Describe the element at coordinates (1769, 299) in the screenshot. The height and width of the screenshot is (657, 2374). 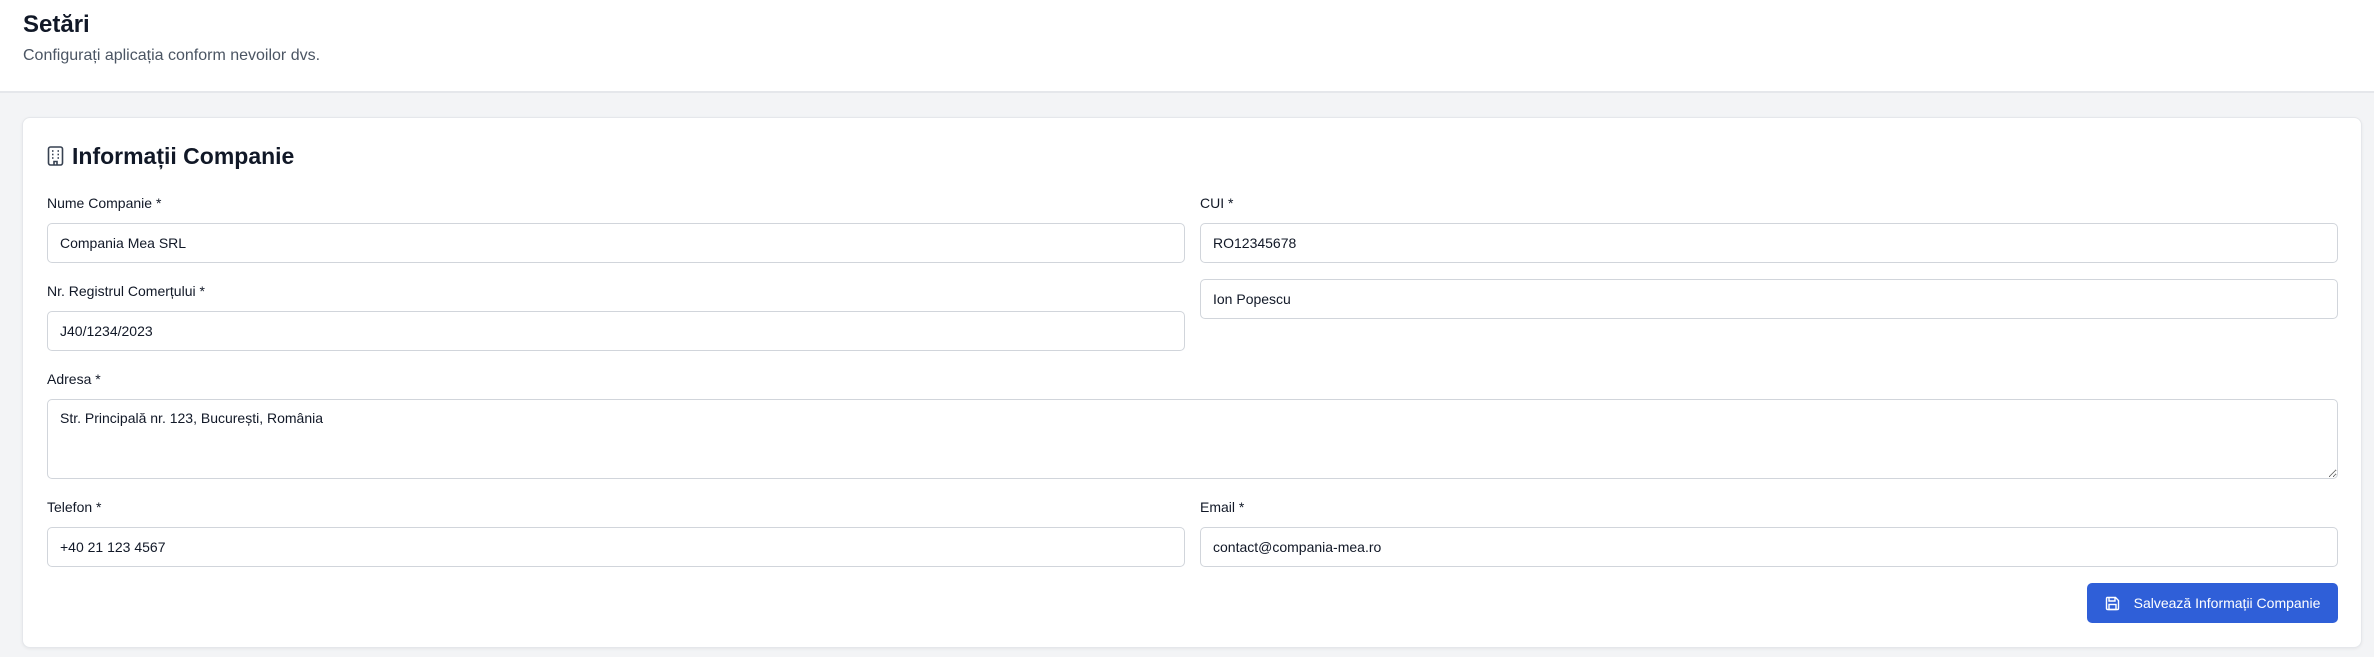
I see `representative-input` at that location.